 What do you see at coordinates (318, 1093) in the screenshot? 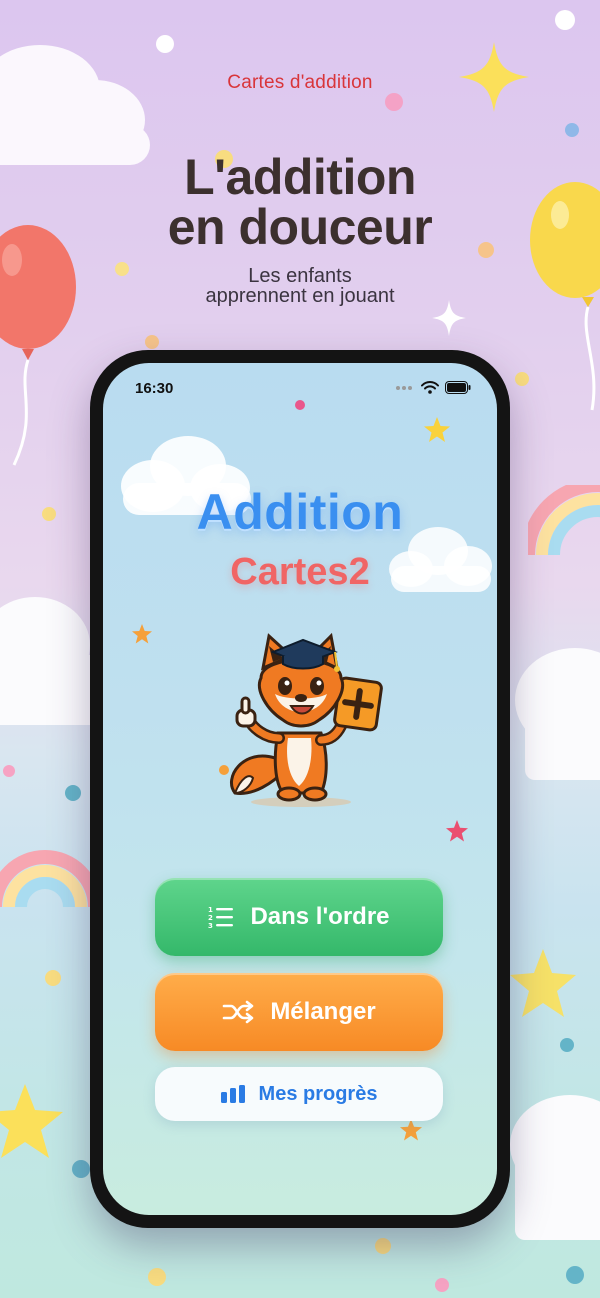
I see `progress-label: Mes progrès` at bounding box center [318, 1093].